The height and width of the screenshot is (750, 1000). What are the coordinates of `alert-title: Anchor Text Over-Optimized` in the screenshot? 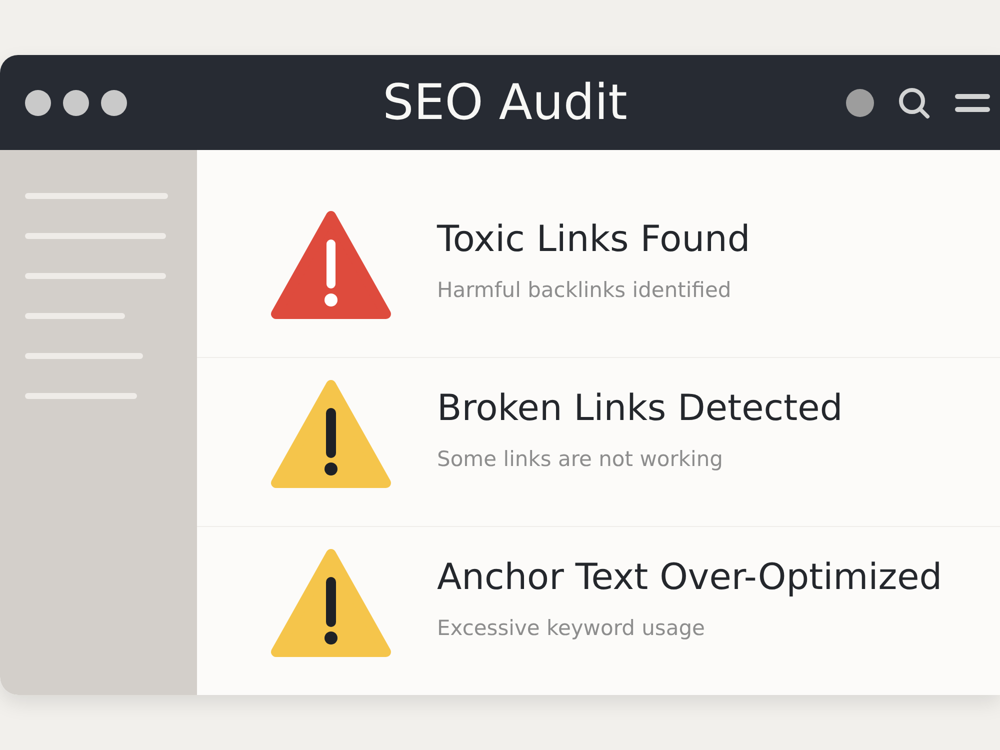 It's located at (689, 578).